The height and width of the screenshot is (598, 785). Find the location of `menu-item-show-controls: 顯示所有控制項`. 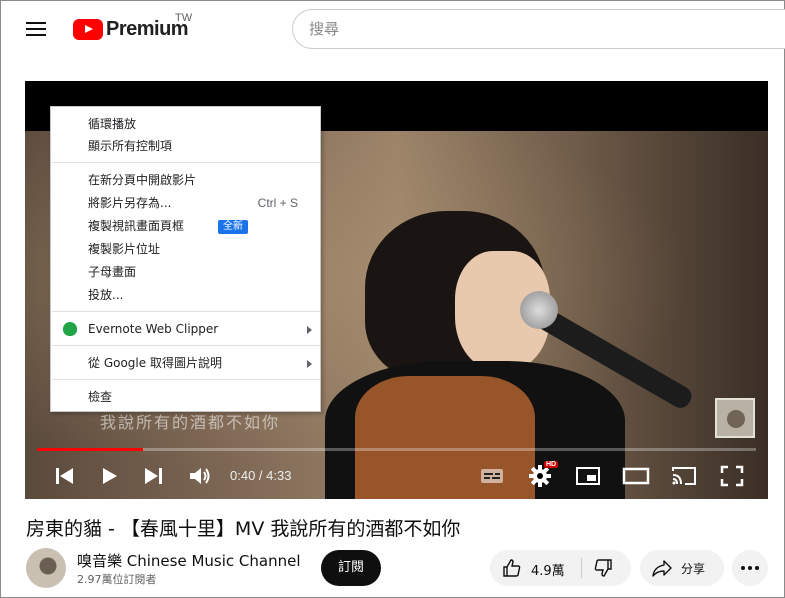

menu-item-show-controls: 顯示所有控制項 is located at coordinates (185, 146).